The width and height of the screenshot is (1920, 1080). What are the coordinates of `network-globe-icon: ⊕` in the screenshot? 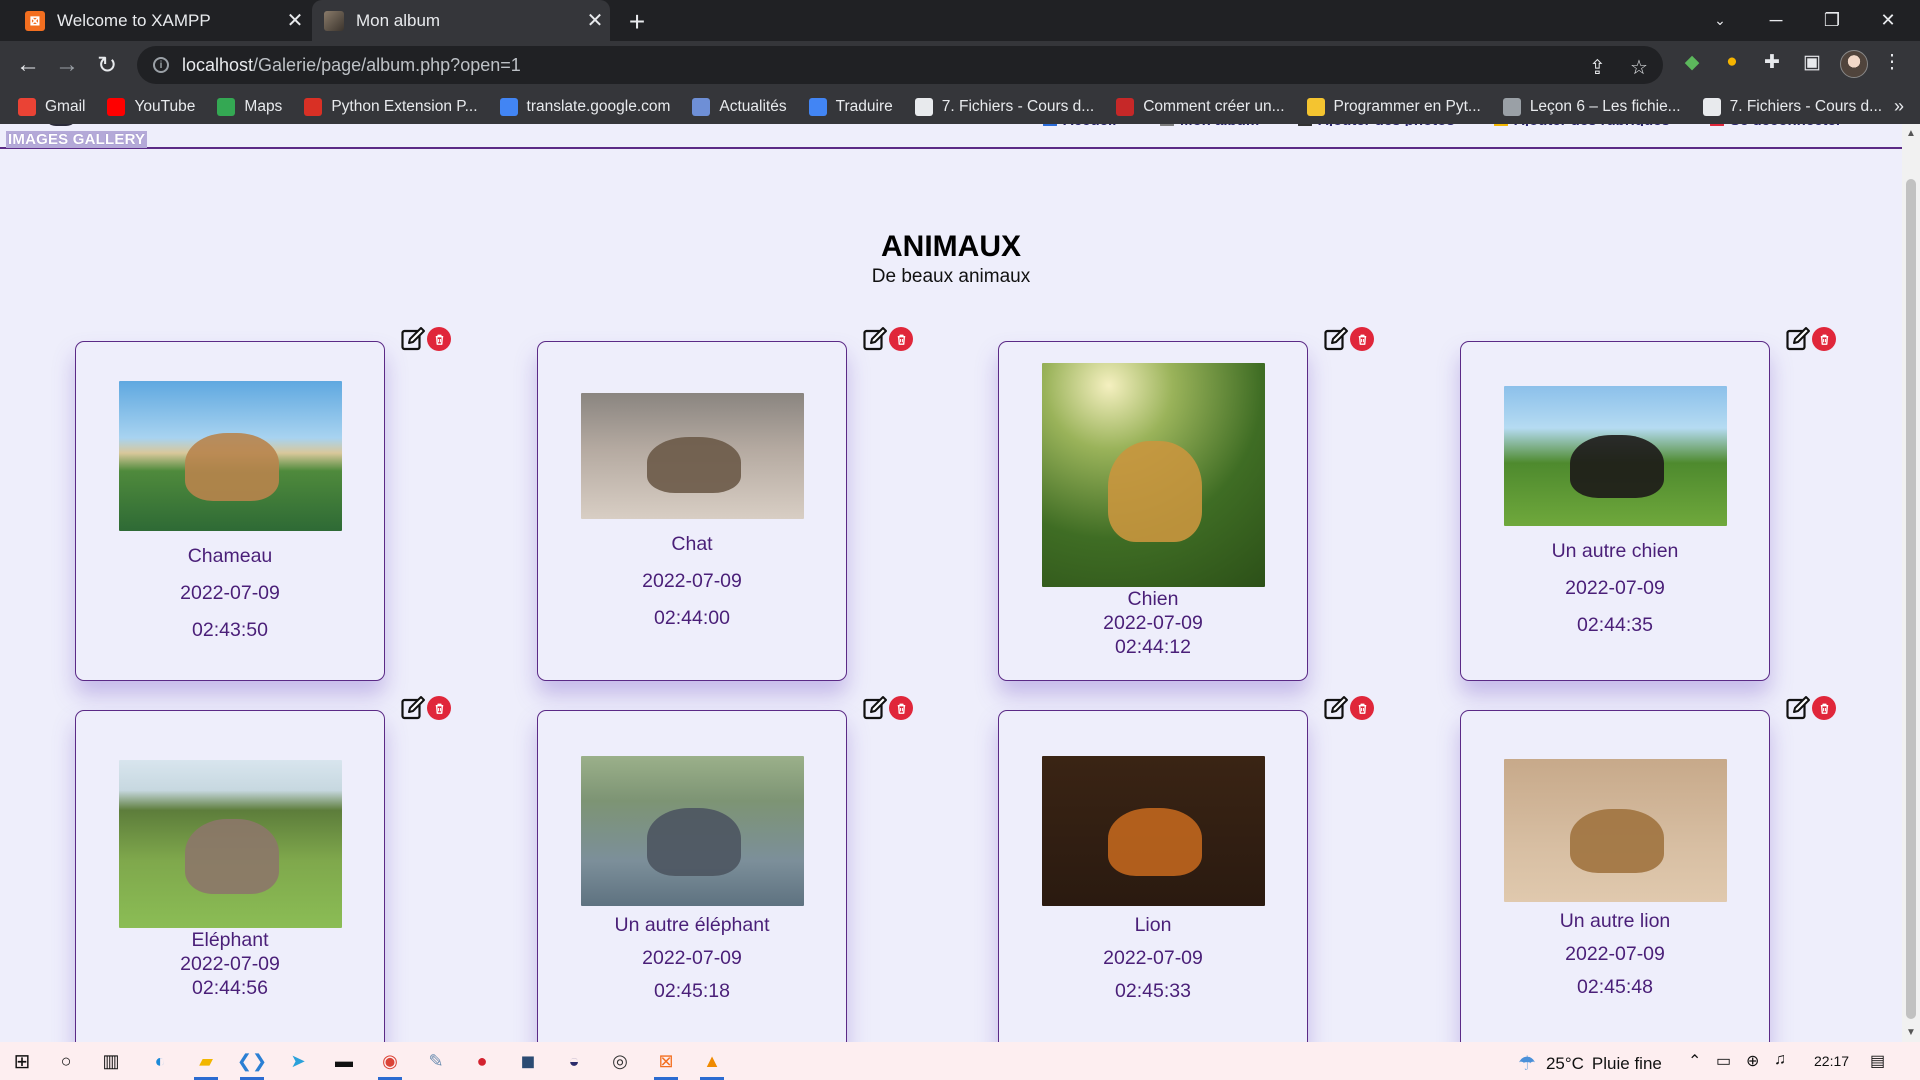 It's located at (1752, 1061).